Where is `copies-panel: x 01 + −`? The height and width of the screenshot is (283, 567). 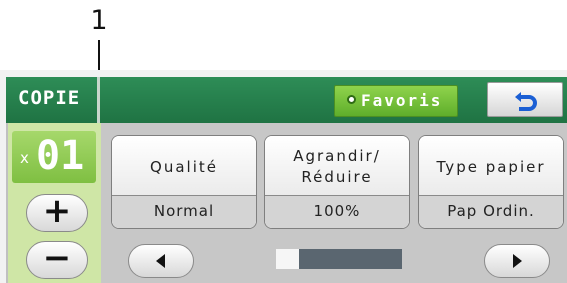 copies-panel: x 01 + − is located at coordinates (53, 203).